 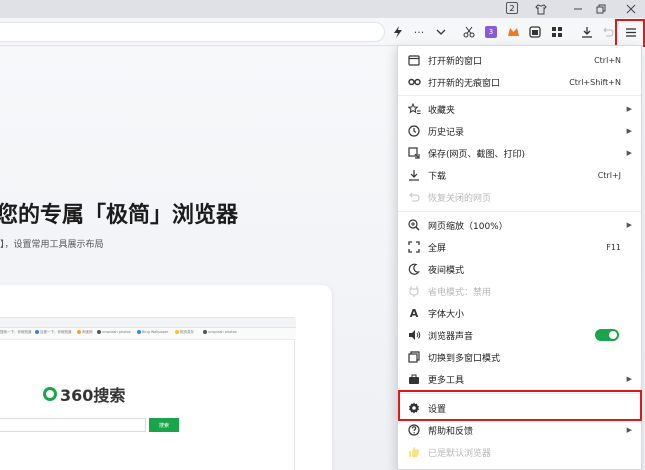 What do you see at coordinates (519, 197) in the screenshot?
I see `menu-item-restore-closed-page: 恢复关闭的网页` at bounding box center [519, 197].